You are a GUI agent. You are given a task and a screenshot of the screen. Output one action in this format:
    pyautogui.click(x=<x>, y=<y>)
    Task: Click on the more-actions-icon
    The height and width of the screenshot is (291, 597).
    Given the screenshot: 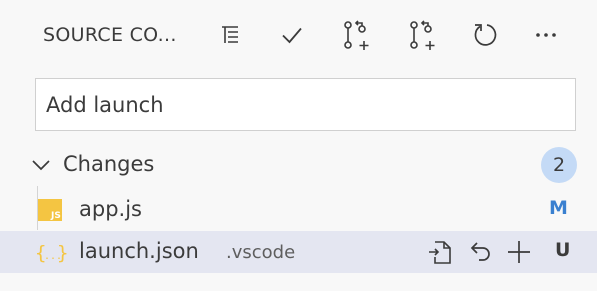 What is the action you would take?
    pyautogui.click(x=546, y=35)
    